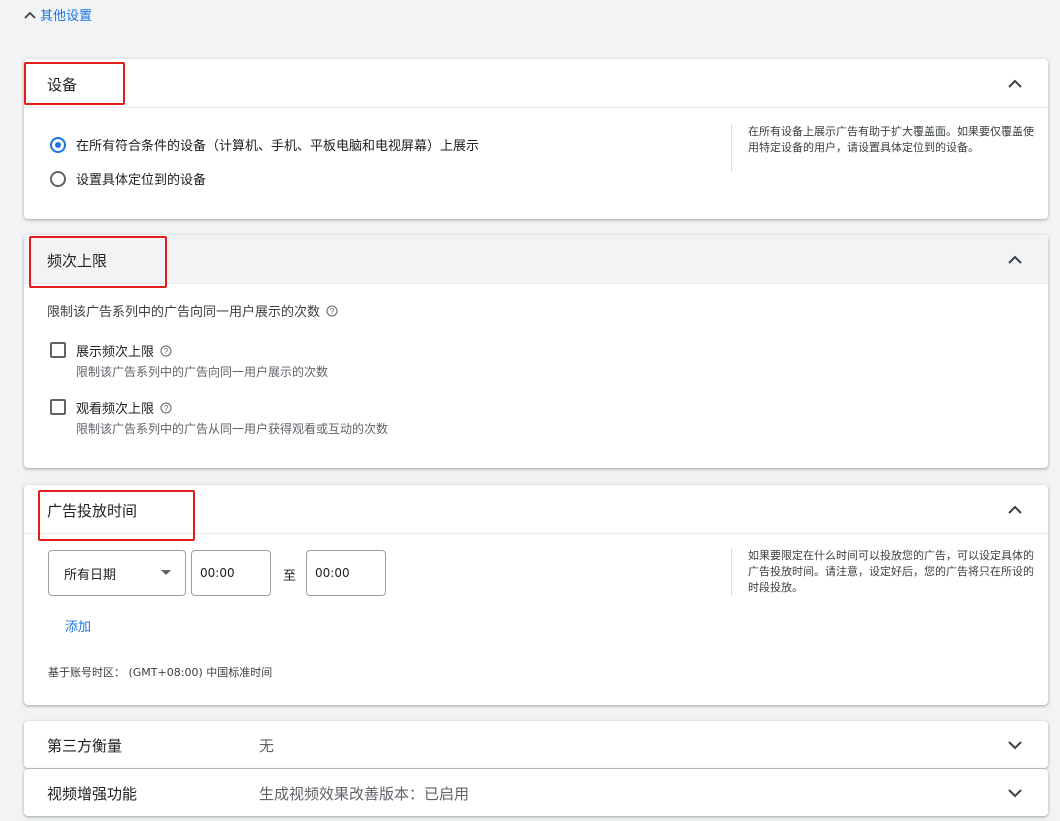 This screenshot has width=1060, height=821. What do you see at coordinates (290, 576) in the screenshot?
I see `to-label: 至` at bounding box center [290, 576].